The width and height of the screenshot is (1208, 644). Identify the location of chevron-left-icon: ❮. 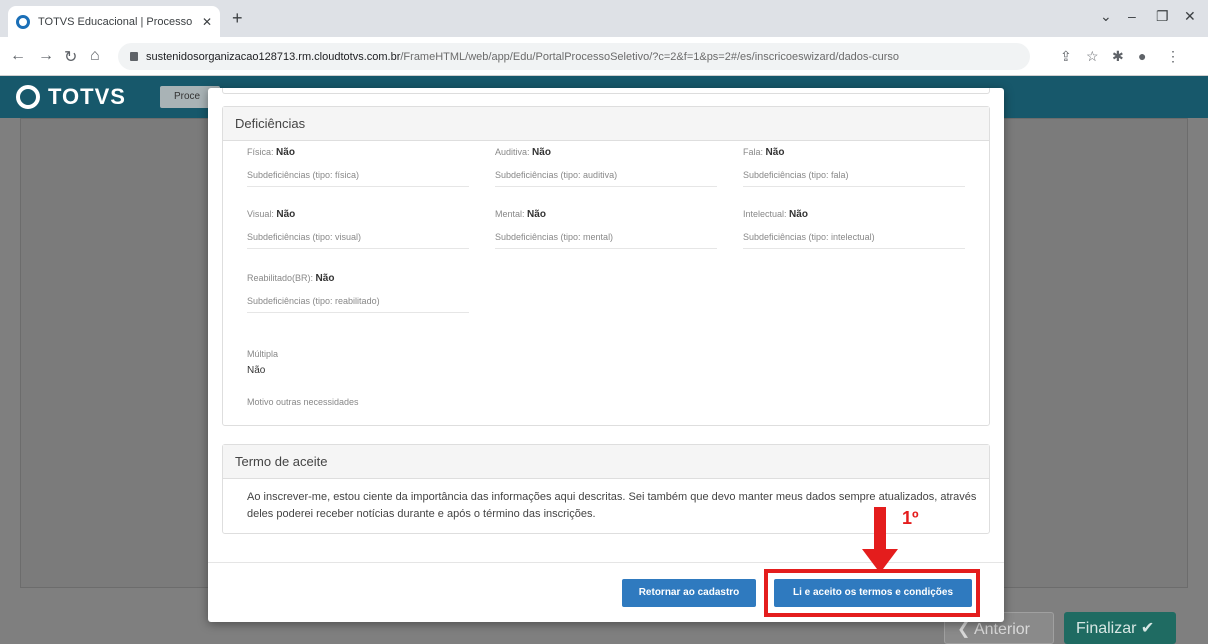
(965, 629).